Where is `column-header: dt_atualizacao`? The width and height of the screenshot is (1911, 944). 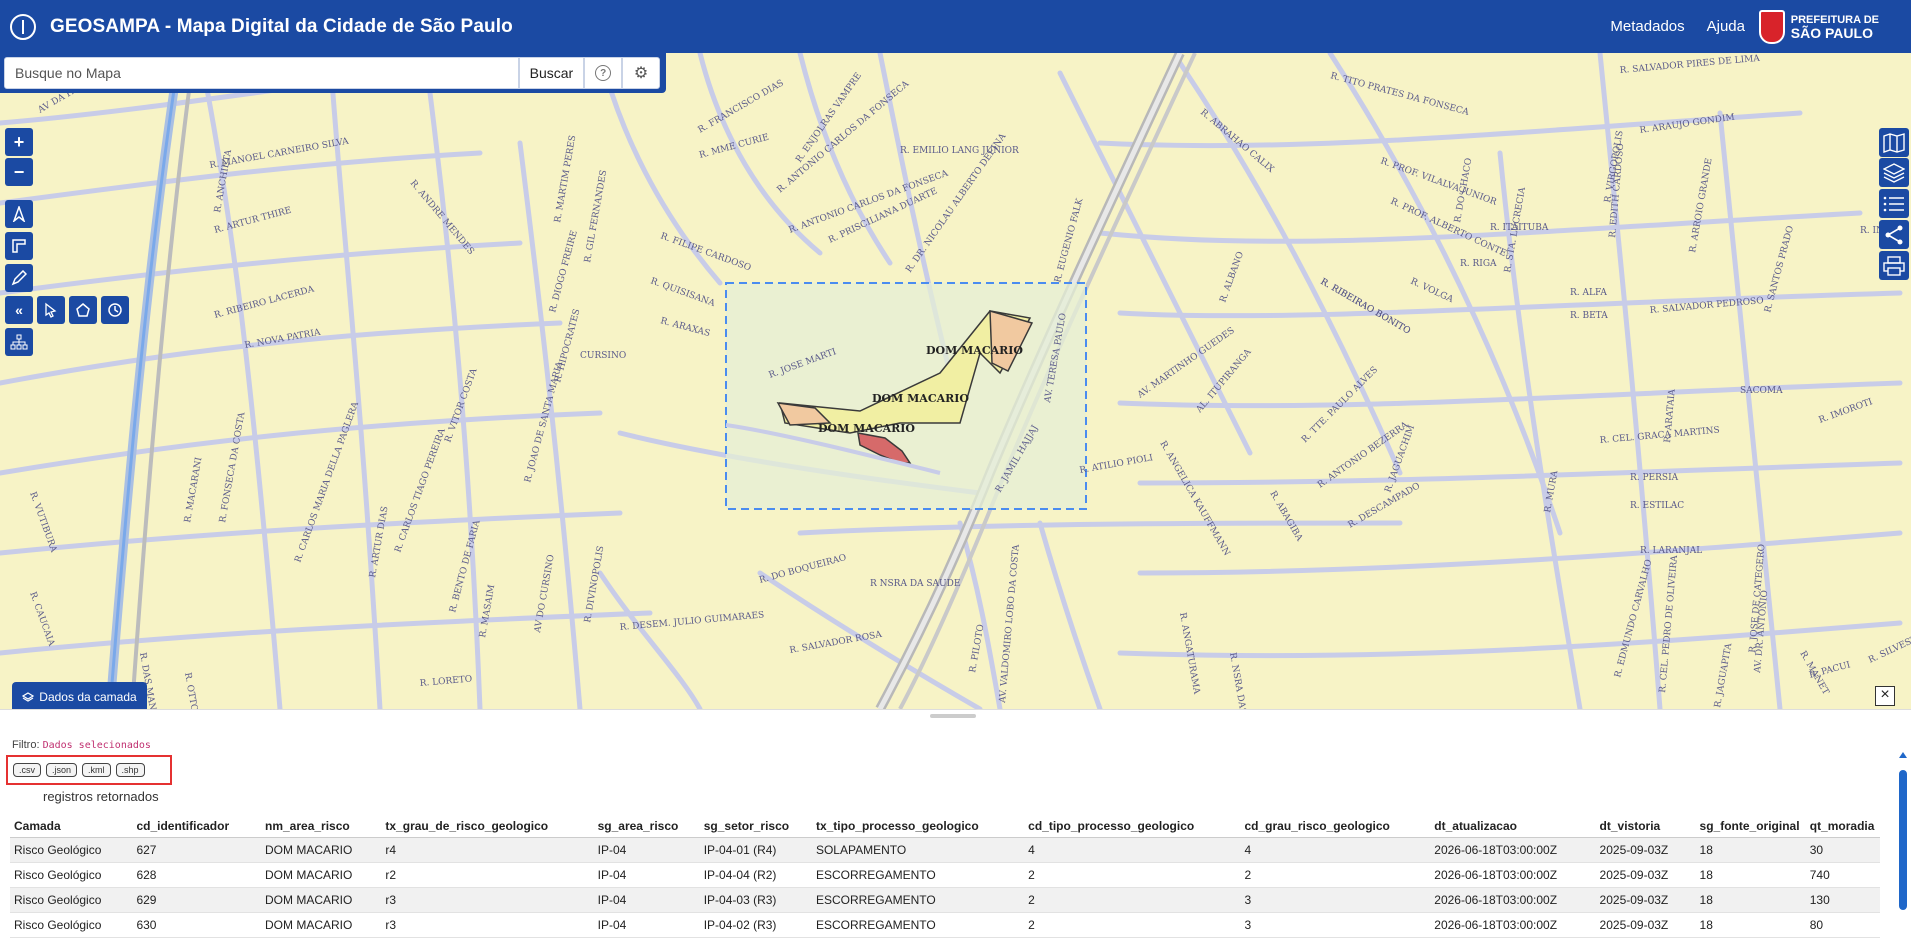
column-header: dt_atualizacao is located at coordinates (1513, 826).